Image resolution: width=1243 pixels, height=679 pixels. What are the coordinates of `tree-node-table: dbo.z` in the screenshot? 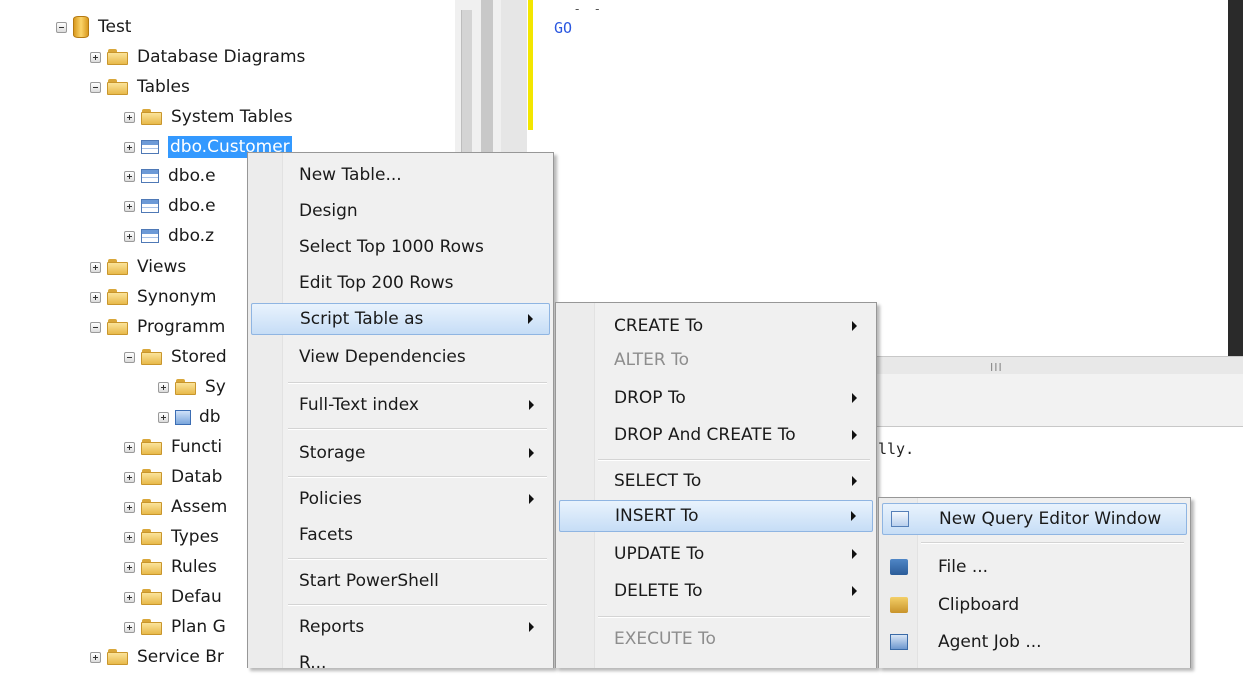 It's located at (169, 236).